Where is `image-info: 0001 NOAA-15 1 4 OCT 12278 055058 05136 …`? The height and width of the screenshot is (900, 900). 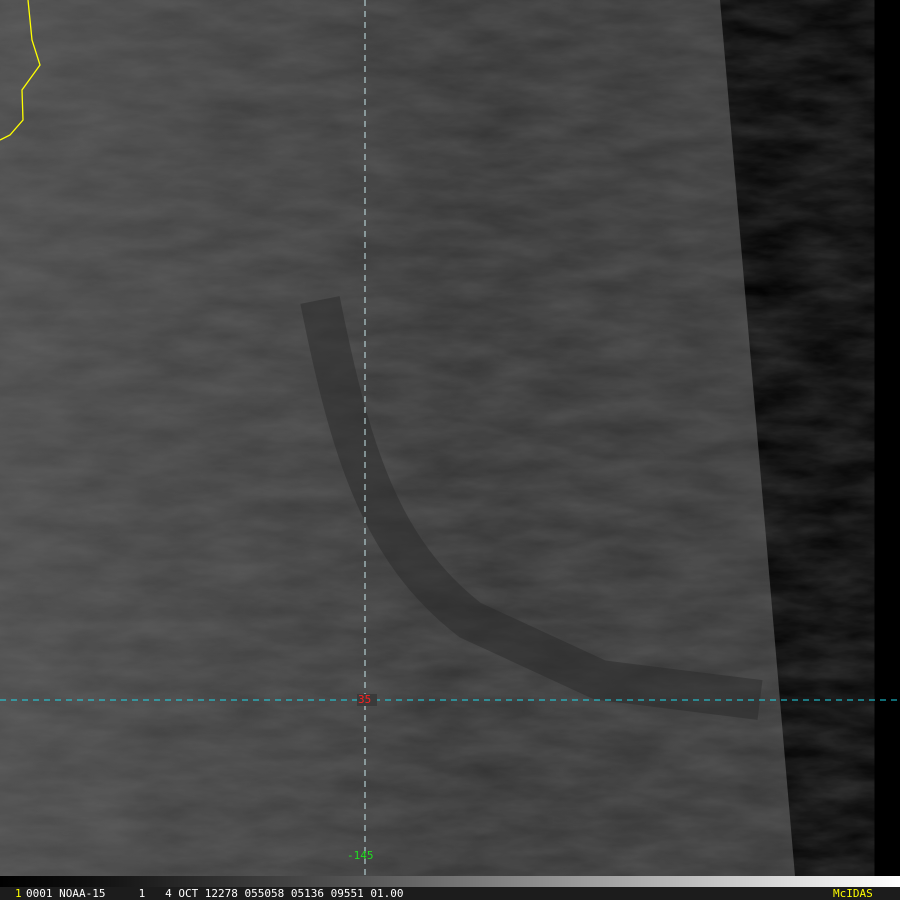 image-info: 0001 NOAA-15 1 4 OCT 12278 055058 05136 … is located at coordinates (215, 893).